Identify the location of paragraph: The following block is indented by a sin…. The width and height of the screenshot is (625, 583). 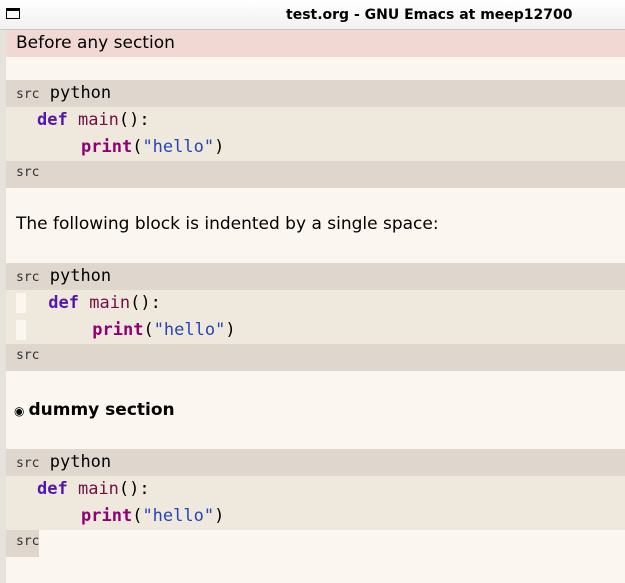
(315, 224).